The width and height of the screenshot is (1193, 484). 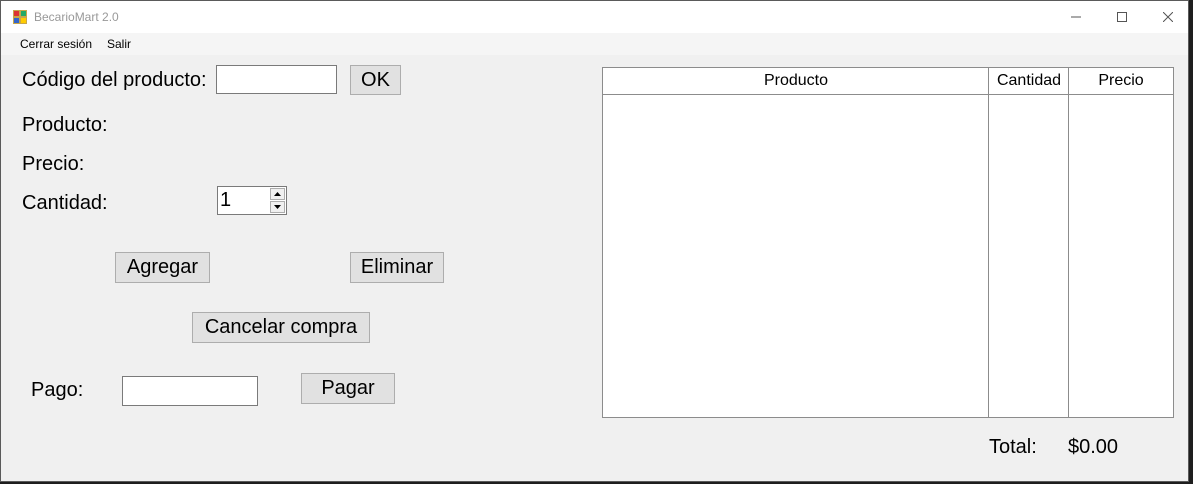 I want to click on maximize-button, so click(x=1122, y=17).